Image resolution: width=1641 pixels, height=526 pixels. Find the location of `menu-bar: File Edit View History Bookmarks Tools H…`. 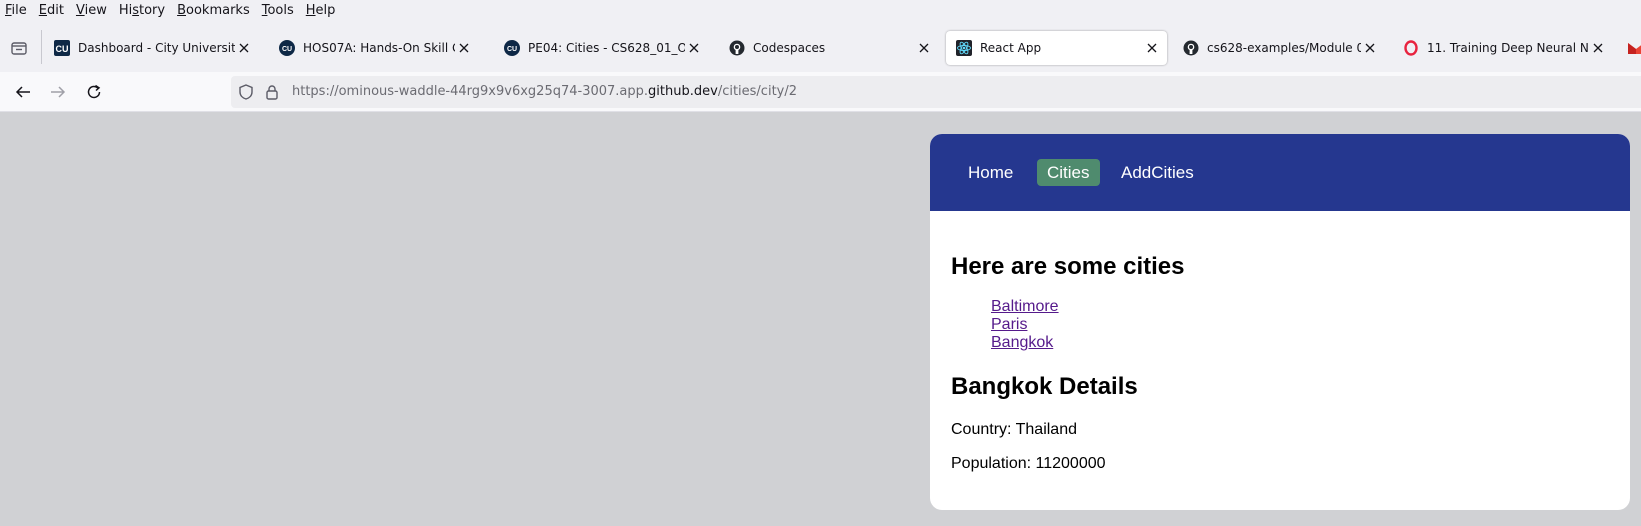

menu-bar: File Edit View History Bookmarks Tools H… is located at coordinates (820, 11).